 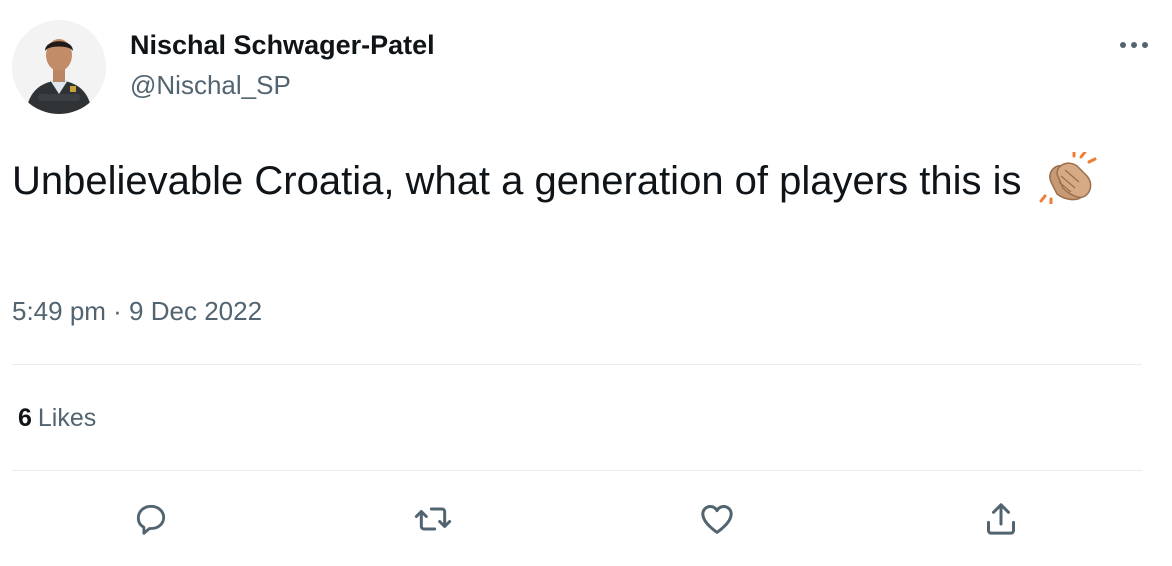 What do you see at coordinates (67, 418) in the screenshot?
I see `likes-label: Likes` at bounding box center [67, 418].